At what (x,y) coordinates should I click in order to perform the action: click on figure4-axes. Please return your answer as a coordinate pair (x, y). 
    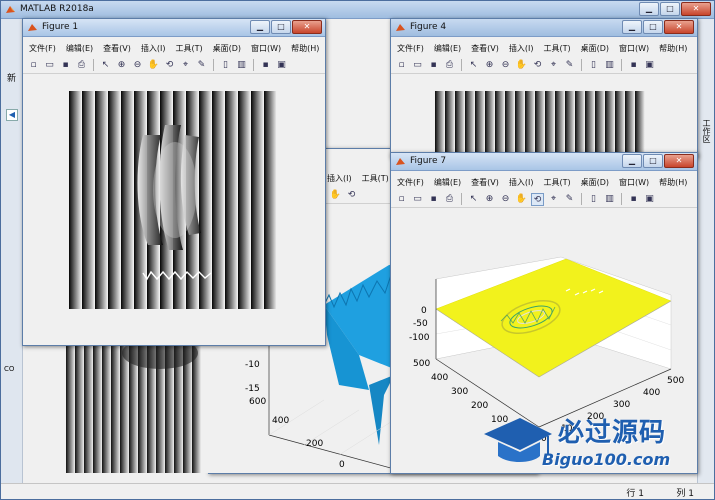
    Looking at the image, I should click on (544, 116).